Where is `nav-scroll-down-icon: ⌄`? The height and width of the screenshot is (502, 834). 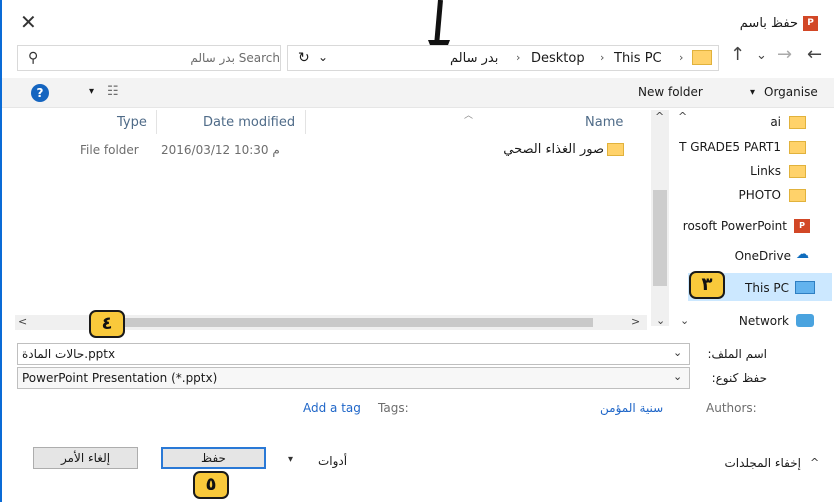 nav-scroll-down-icon: ⌄ is located at coordinates (684, 320).